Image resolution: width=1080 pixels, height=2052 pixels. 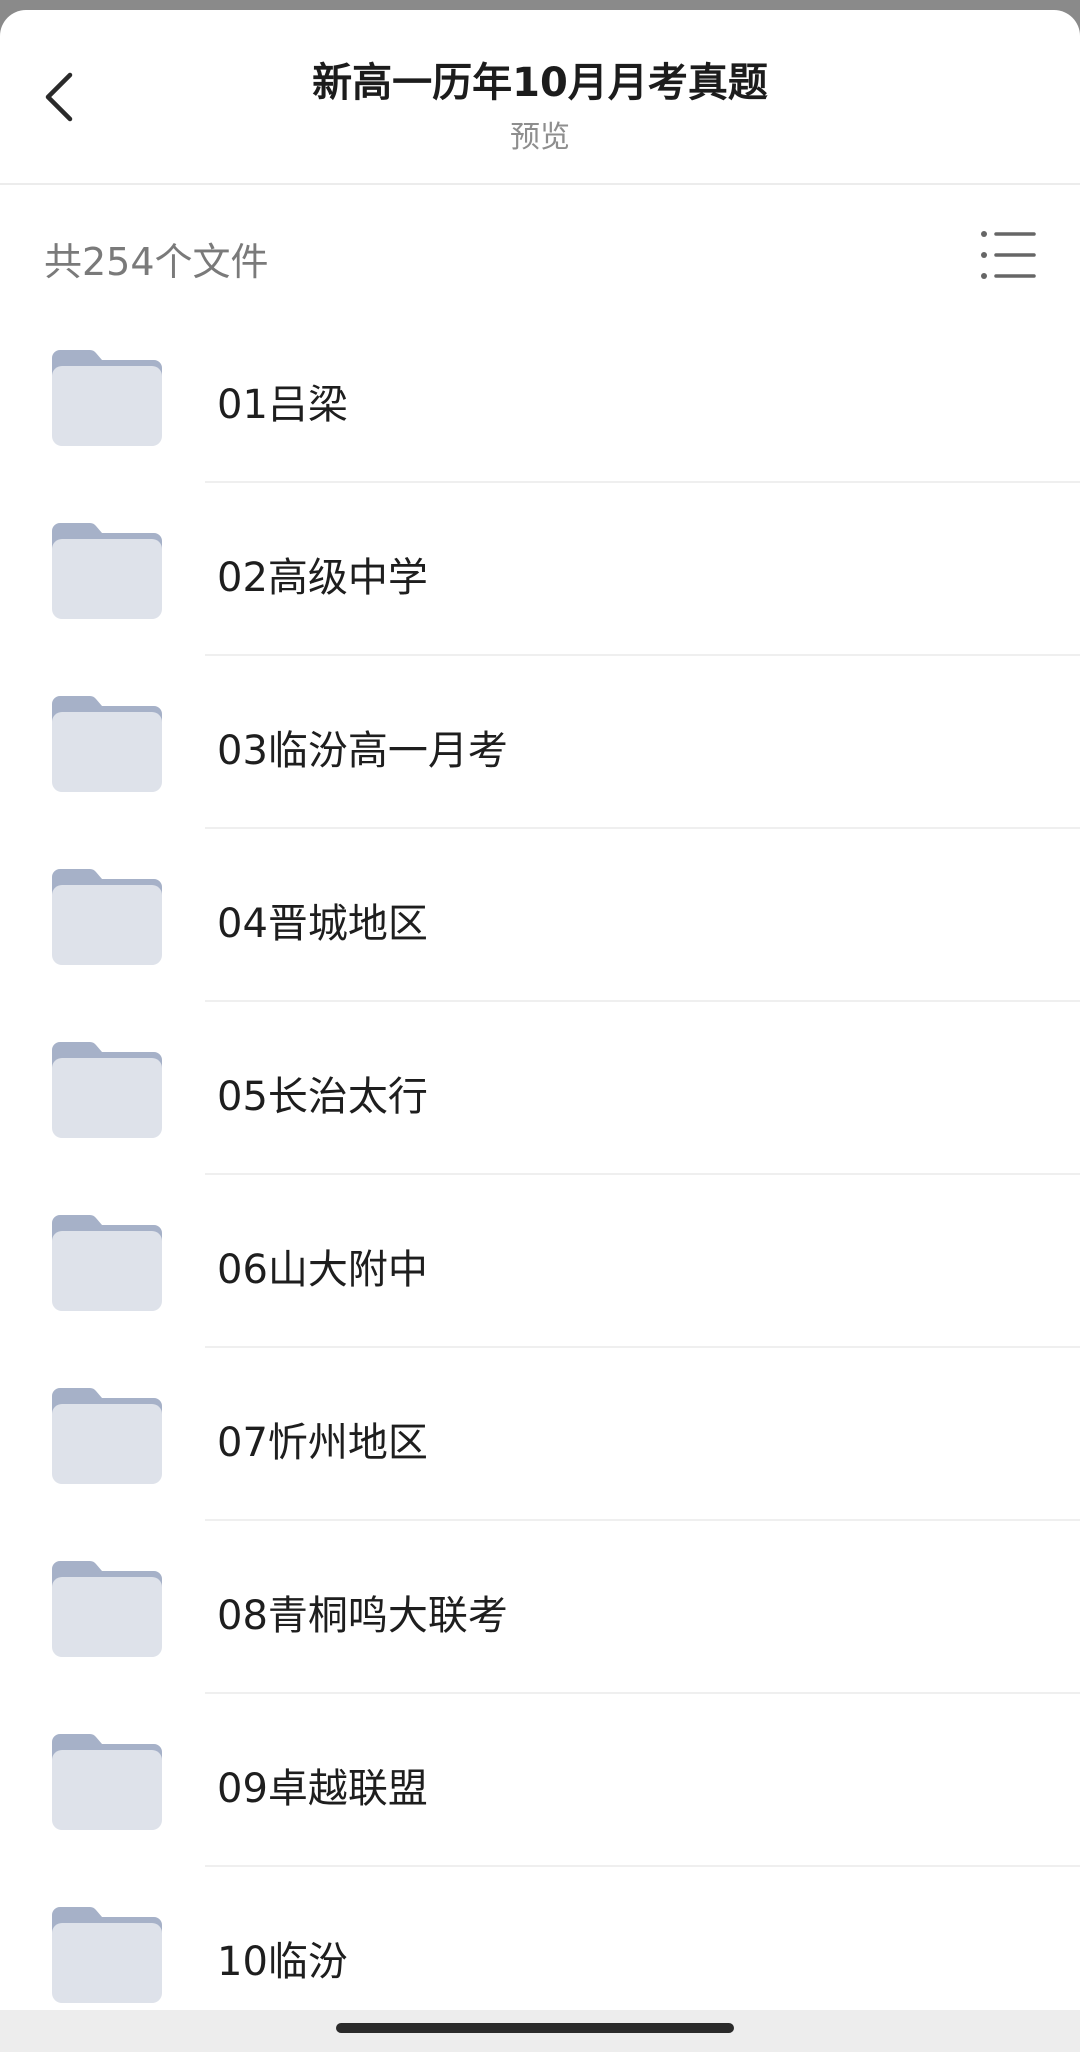 What do you see at coordinates (362, 751) in the screenshot?
I see `folder-name: 03临汾高一月考` at bounding box center [362, 751].